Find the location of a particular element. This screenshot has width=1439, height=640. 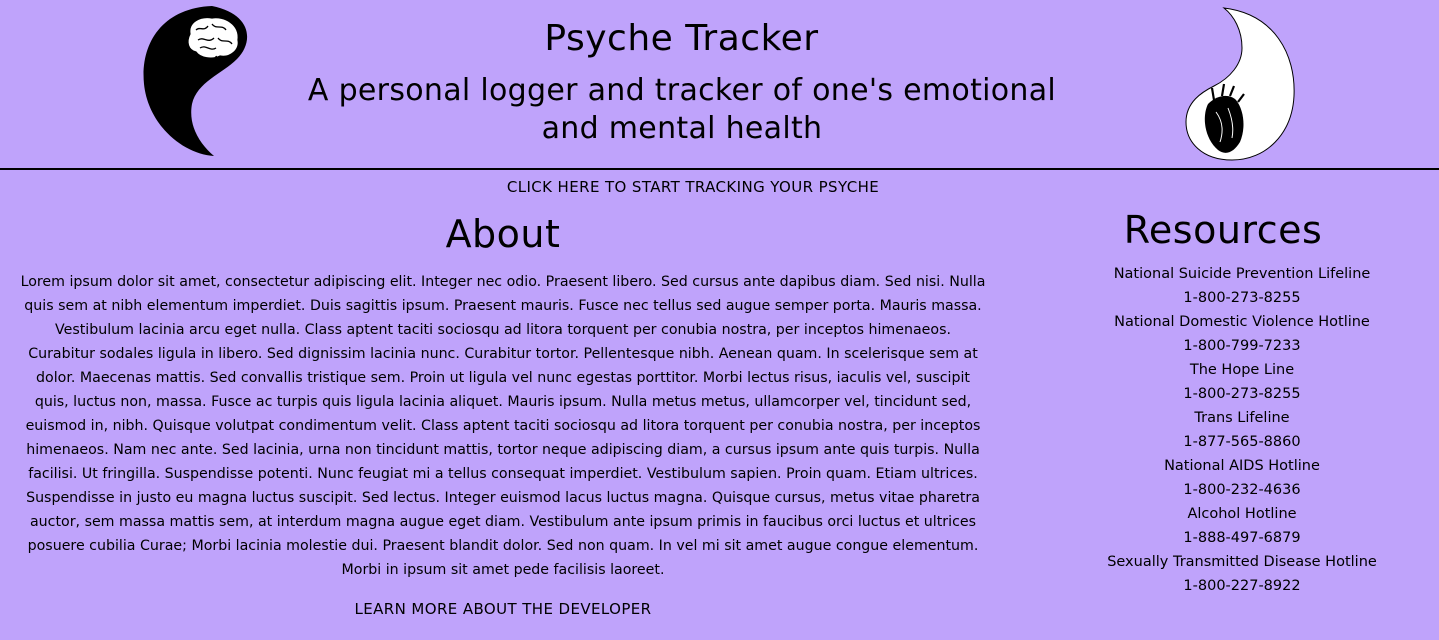

learn-more-link: LEARN MORE ABOUT THE DEVELOPER is located at coordinates (503, 609).